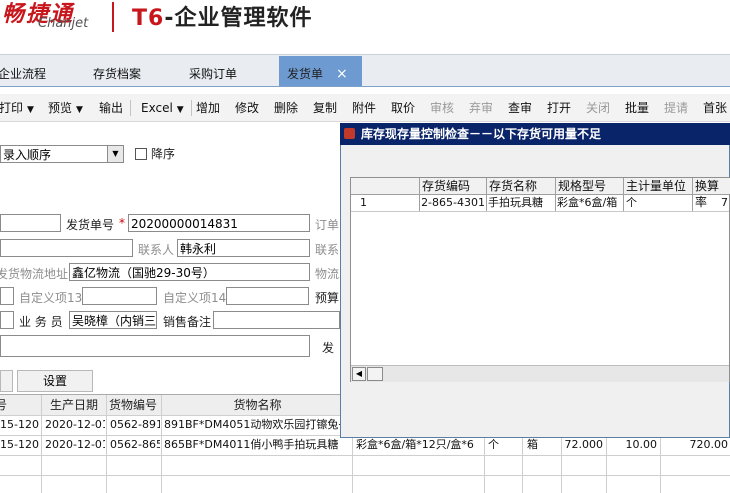 The image size is (730, 493). Describe the element at coordinates (55, 381) in the screenshot. I see `settings-button: 设置` at that location.